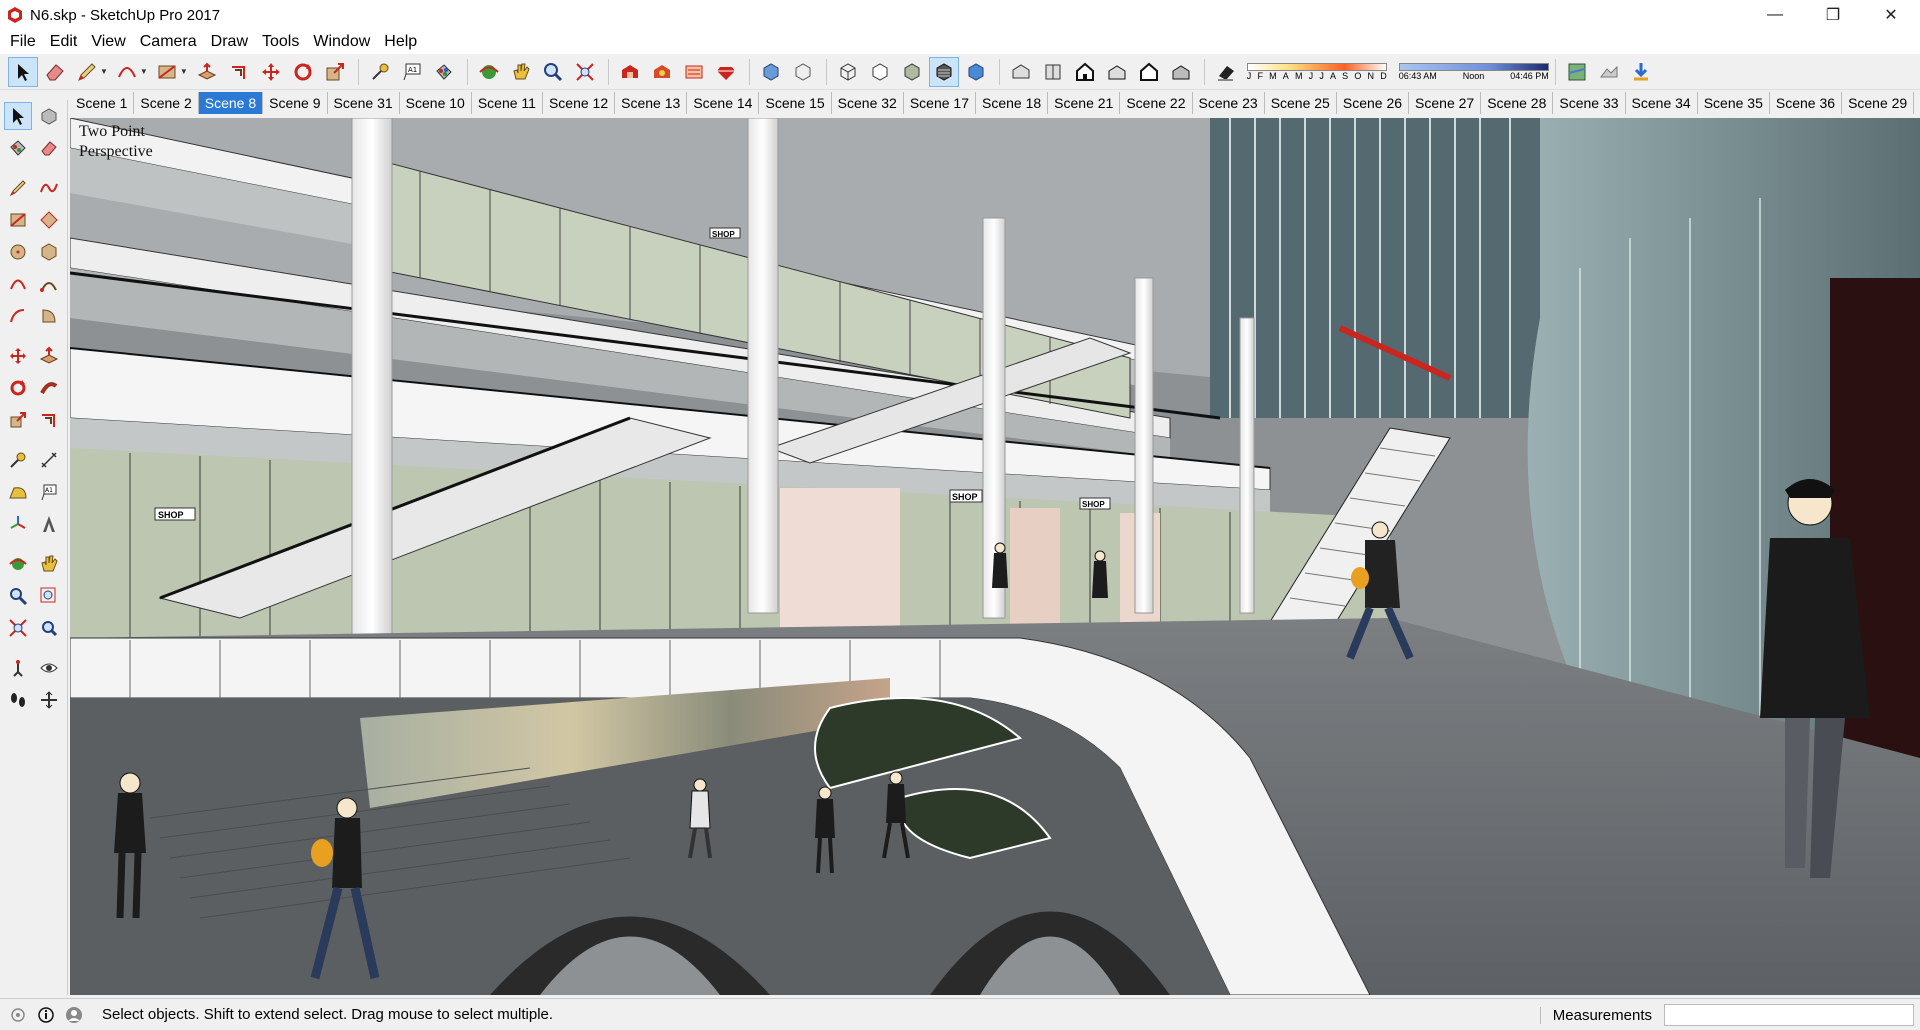  Describe the element at coordinates (18, 700) in the screenshot. I see `walk-button` at that location.